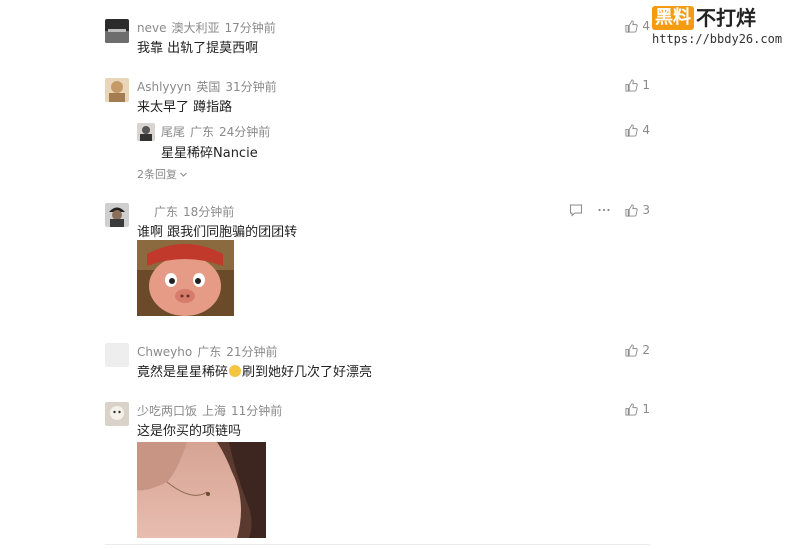 The image size is (800, 549). Describe the element at coordinates (157, 174) in the screenshot. I see `more-replies-label: 2条回复` at that location.